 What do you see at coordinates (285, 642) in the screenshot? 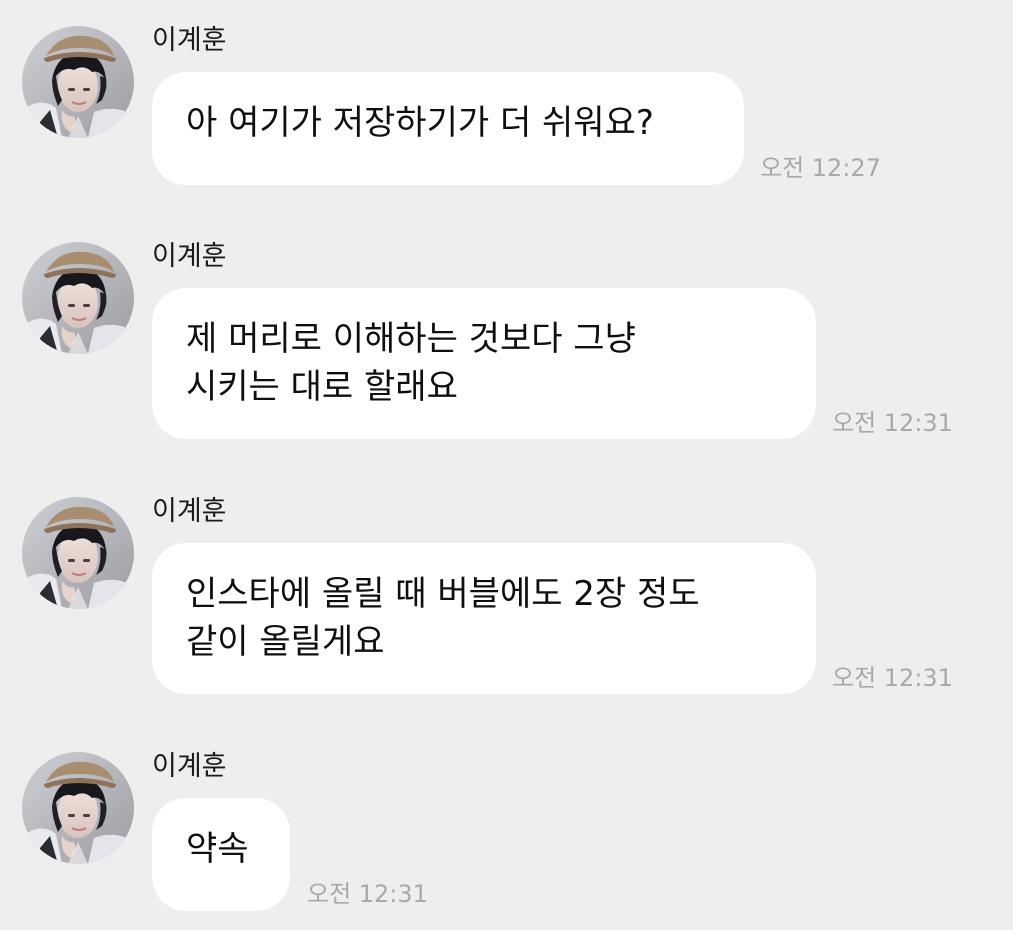
I see `message-text: 같이 올릴게요` at bounding box center [285, 642].